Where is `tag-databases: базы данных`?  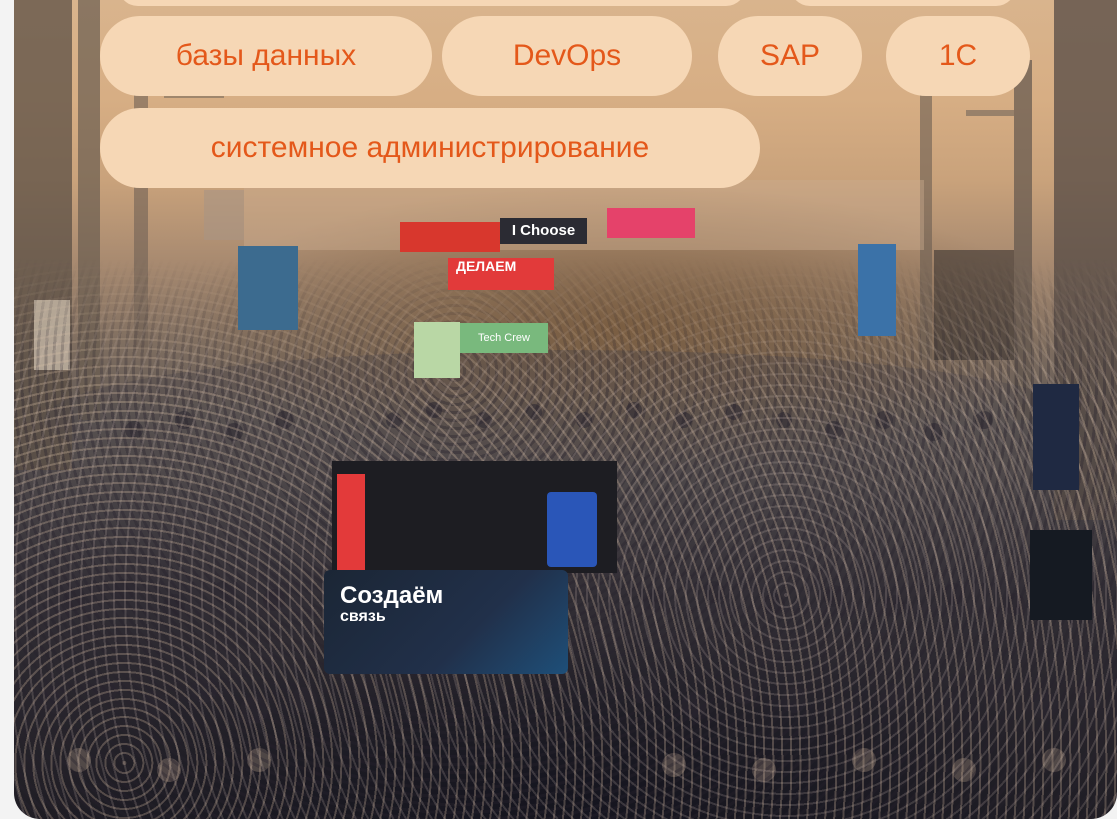
tag-databases: базы данных is located at coordinates (266, 56).